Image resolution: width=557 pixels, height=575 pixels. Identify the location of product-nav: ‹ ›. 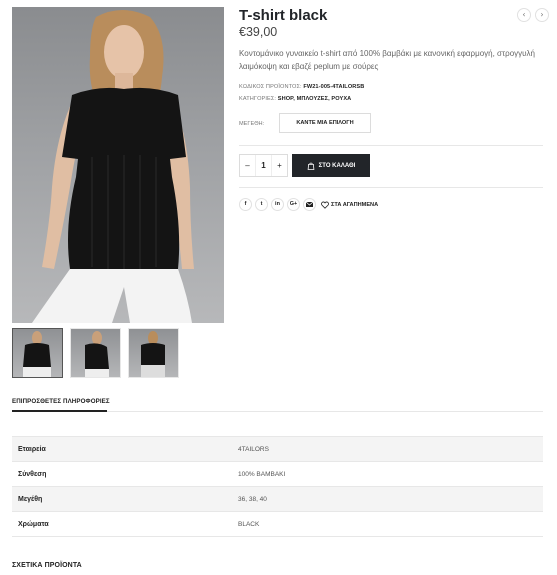
(533, 15).